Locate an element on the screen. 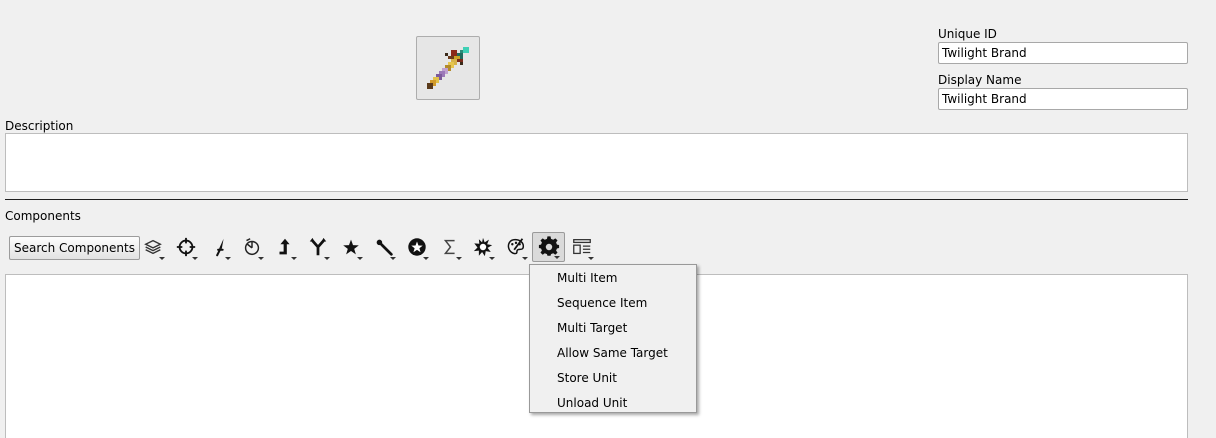 This screenshot has height=438, width=1216. arrow-up-icon is located at coordinates (284, 246).